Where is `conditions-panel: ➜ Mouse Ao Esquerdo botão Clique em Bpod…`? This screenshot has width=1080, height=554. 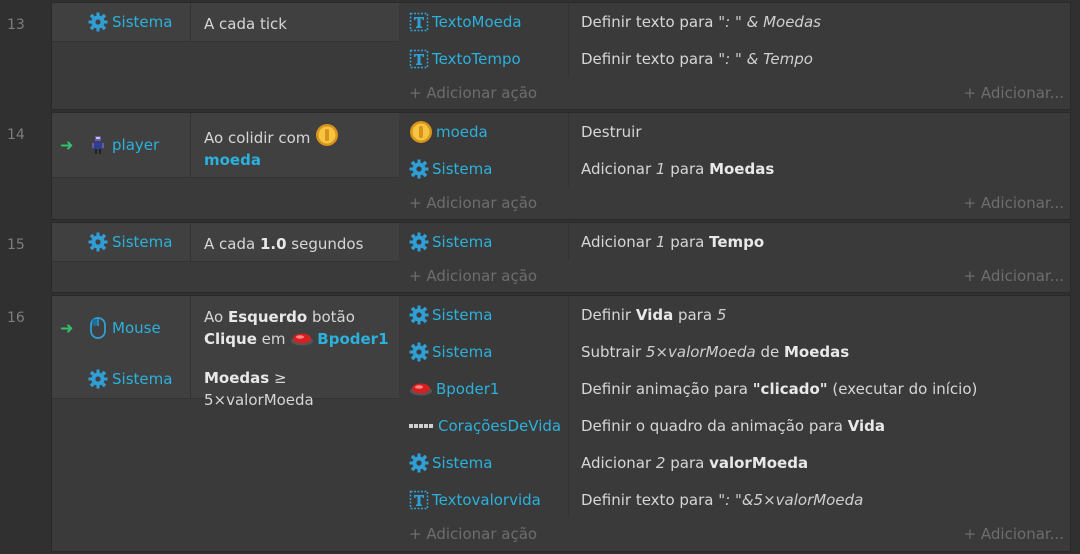 conditions-panel: ➜ Mouse Ao Esquerdo botão Clique em Bpod… is located at coordinates (225, 423).